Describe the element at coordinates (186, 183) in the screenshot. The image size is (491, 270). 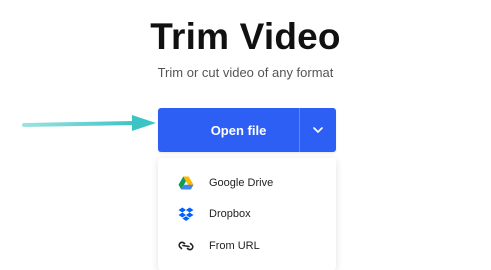
I see `google-drive-icon` at that location.